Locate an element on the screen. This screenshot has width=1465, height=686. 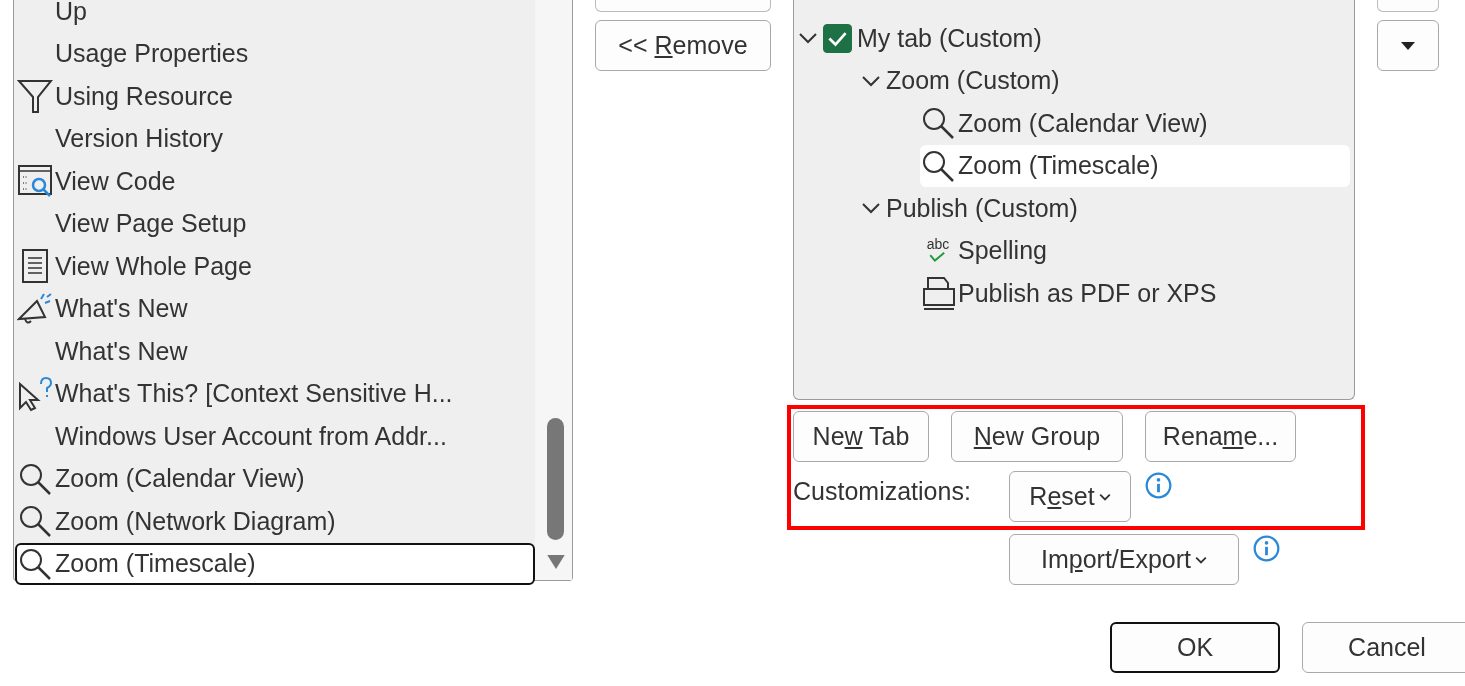
scroll-down-arrow-icon is located at coordinates (556, 562).